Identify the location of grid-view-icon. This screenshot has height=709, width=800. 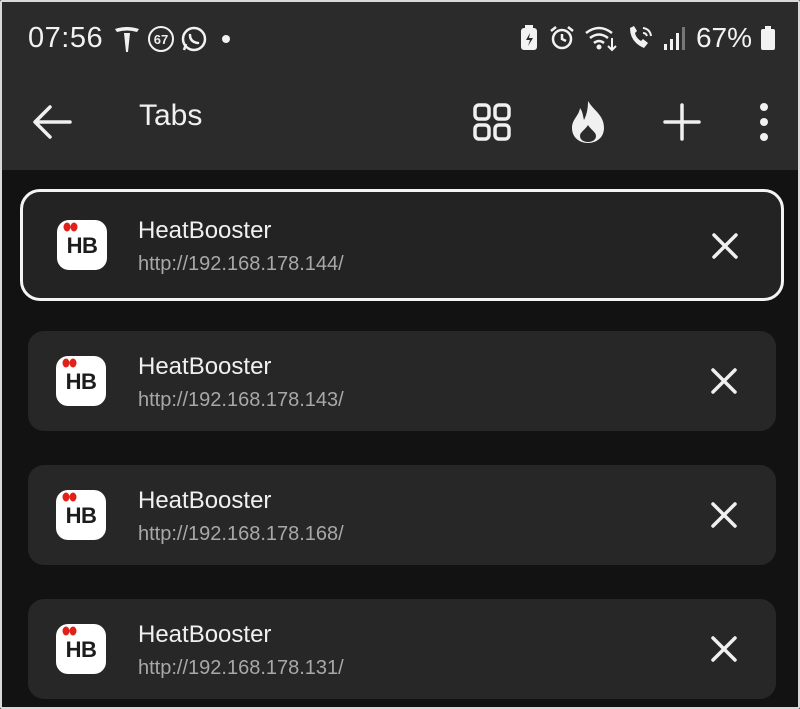
(492, 122).